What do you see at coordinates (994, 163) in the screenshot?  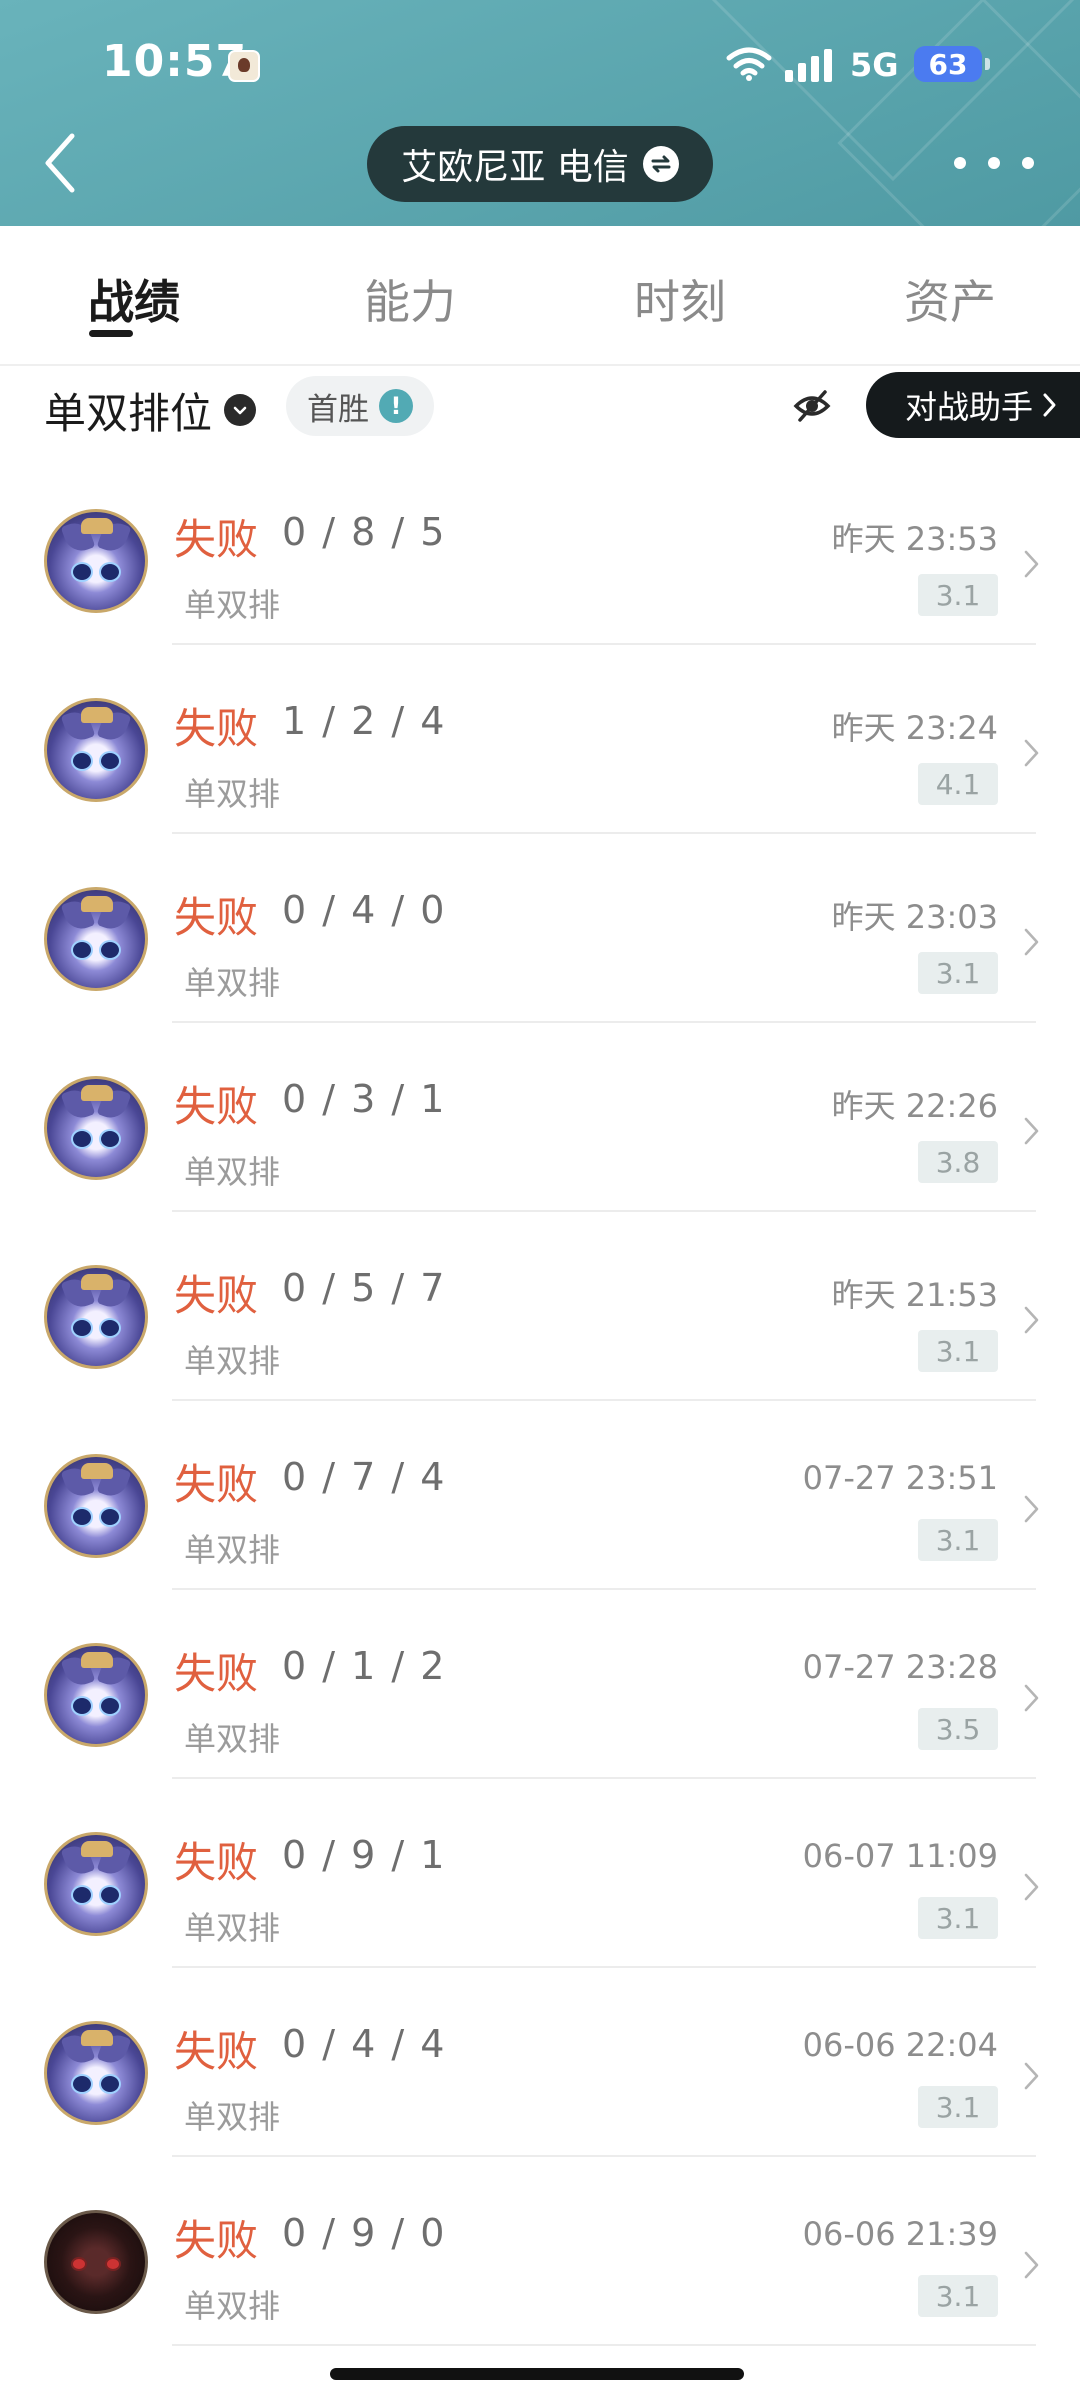 I see `more-options-icon` at bounding box center [994, 163].